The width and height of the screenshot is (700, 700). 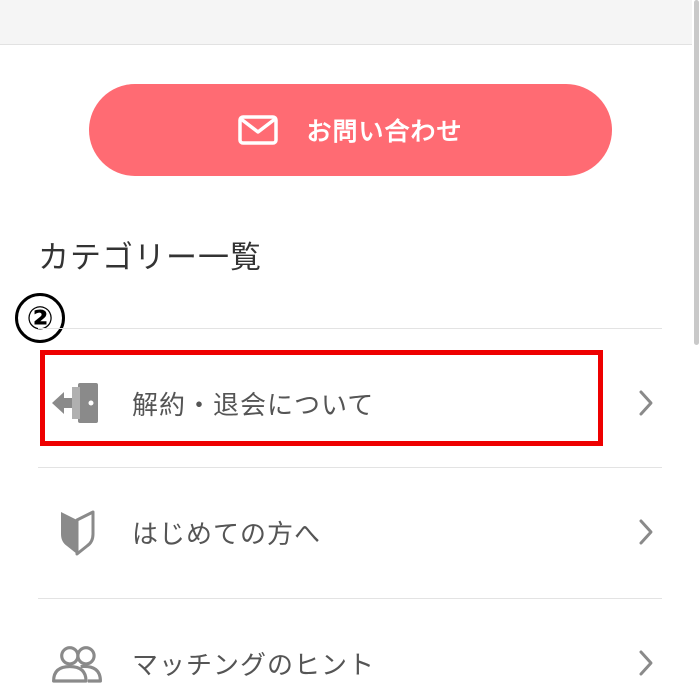 What do you see at coordinates (384, 131) in the screenshot?
I see `contact-button-label: お問い合わせ` at bounding box center [384, 131].